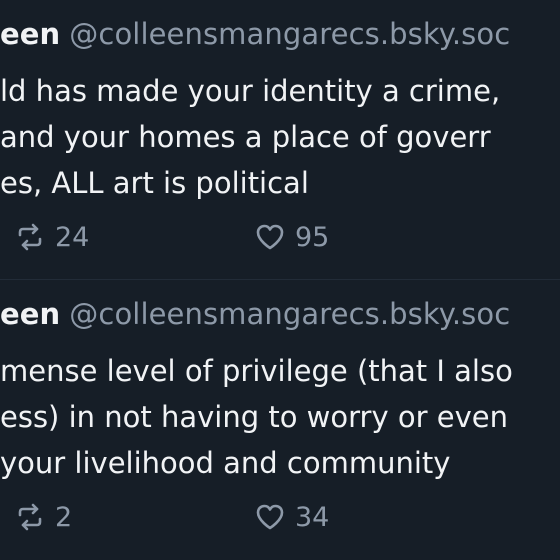 Image resolution: width=560 pixels, height=560 pixels. I want to click on post-text-line: ld has made your identity a crime,, so click(250, 91).